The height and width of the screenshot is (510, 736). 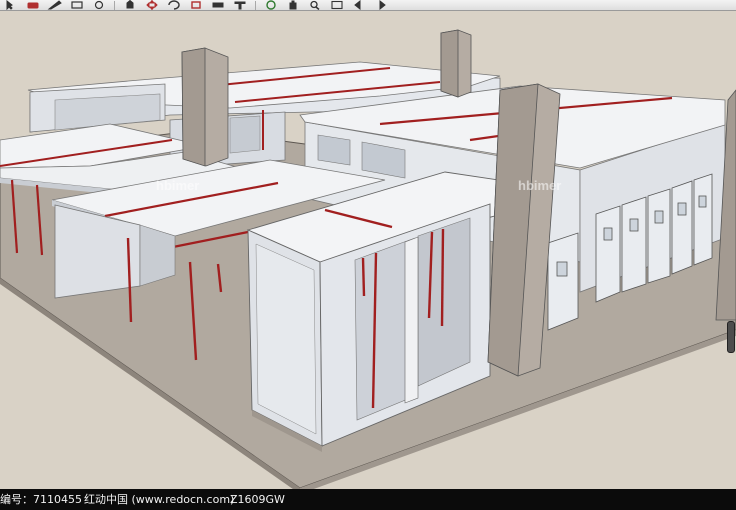 I want to click on select-icon, so click(x=9, y=5).